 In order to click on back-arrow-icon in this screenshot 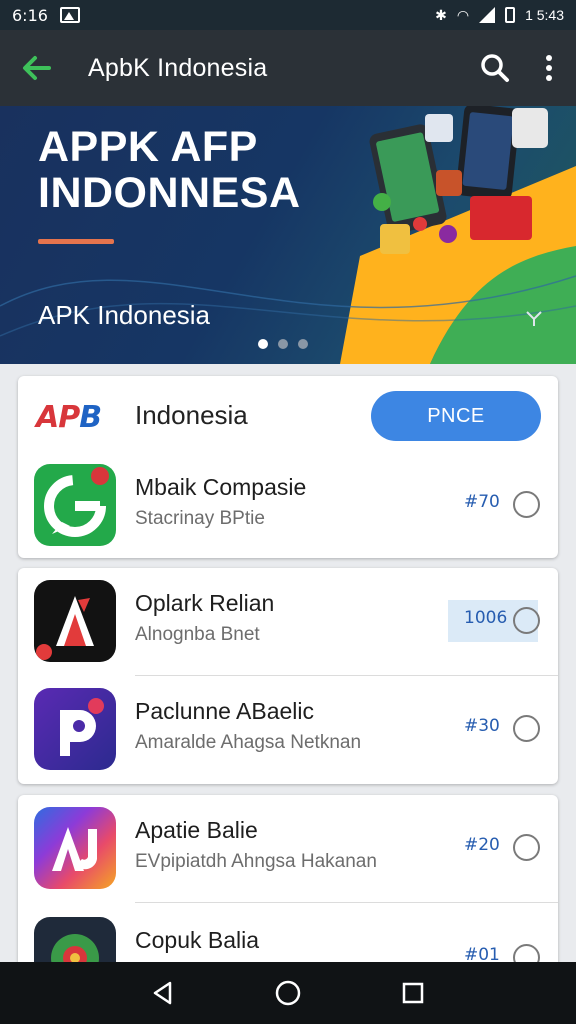, I will do `click(37, 68)`.